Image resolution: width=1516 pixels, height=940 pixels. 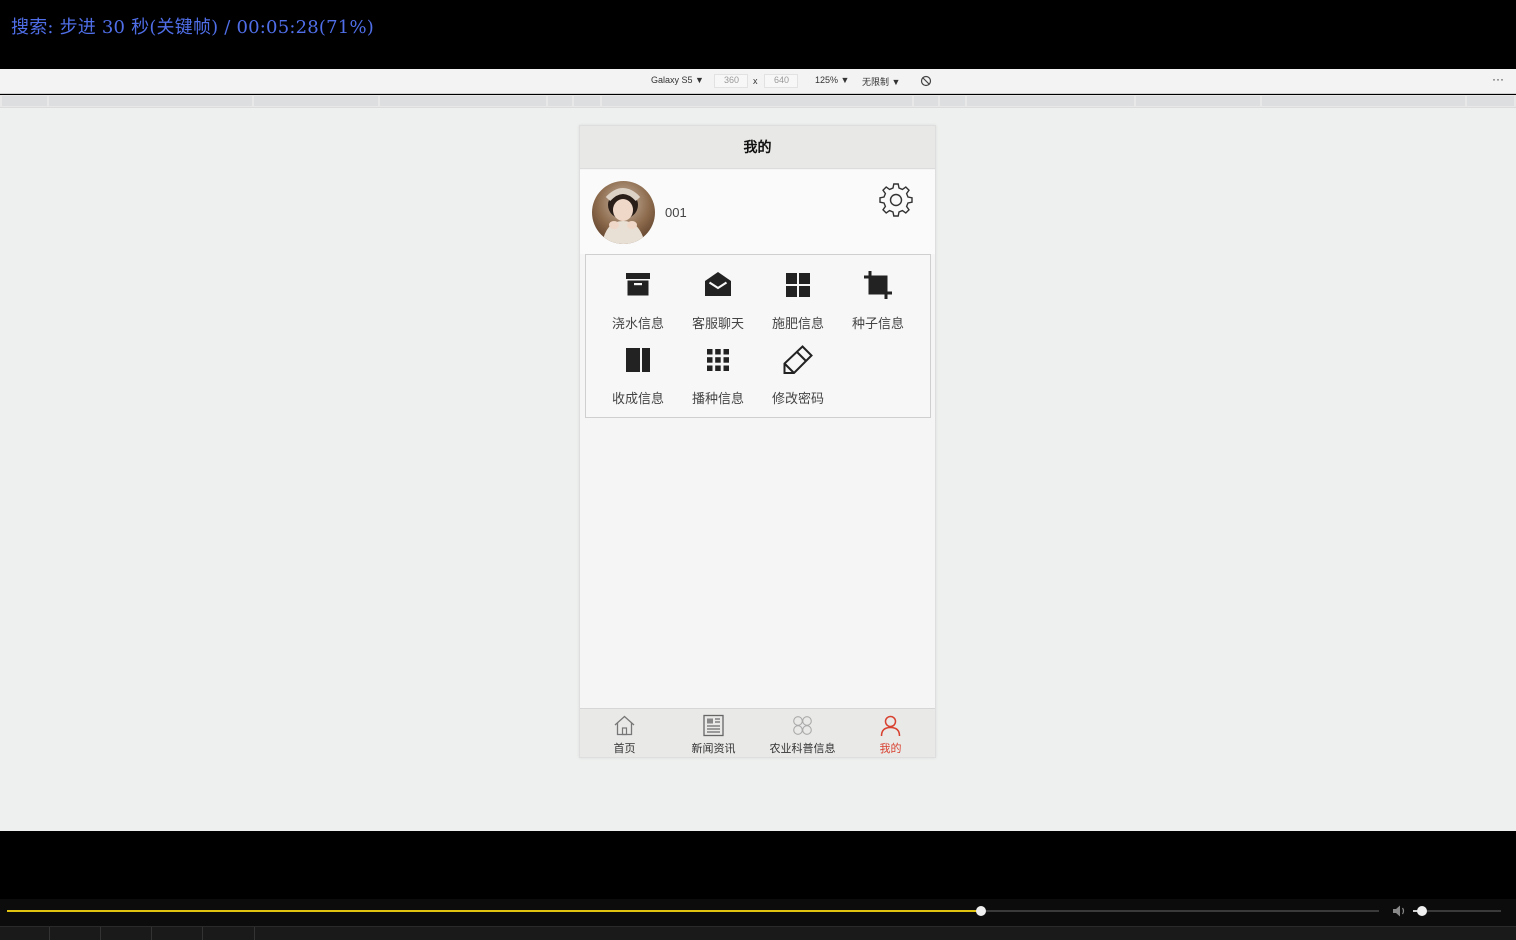 I want to click on player-control-bar, so click(x=758, y=912).